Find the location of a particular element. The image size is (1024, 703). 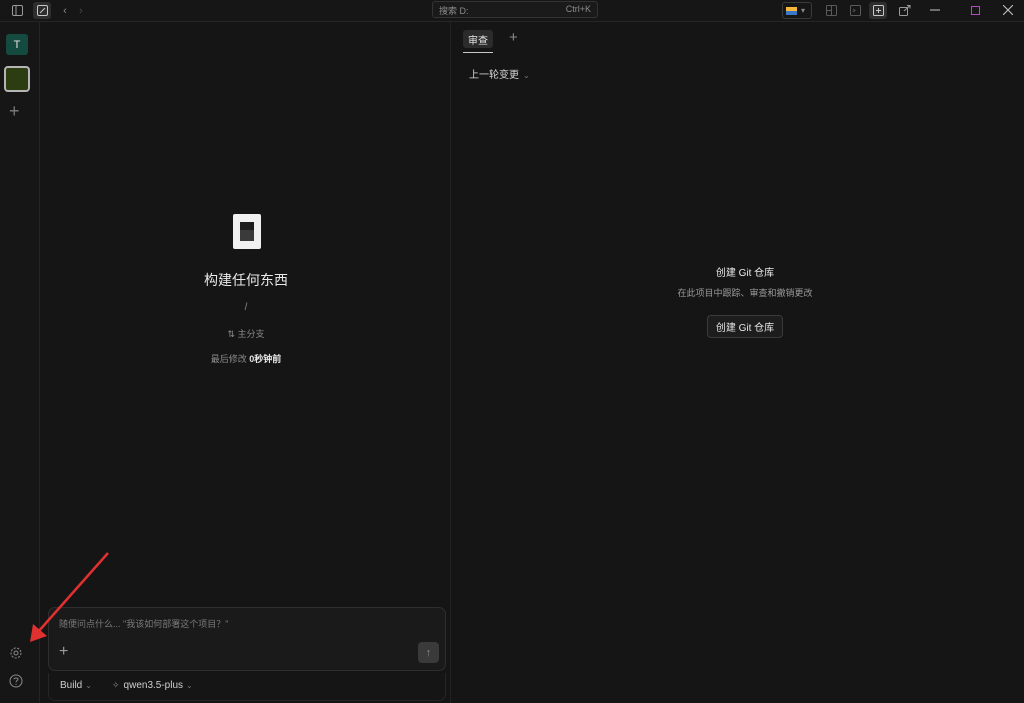

workspace-avatar: T is located at coordinates (17, 44).